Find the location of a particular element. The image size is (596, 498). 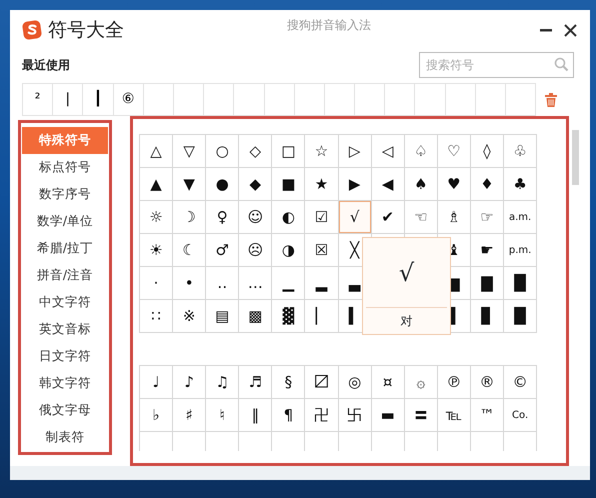

category-item: 数字序号 is located at coordinates (65, 194).